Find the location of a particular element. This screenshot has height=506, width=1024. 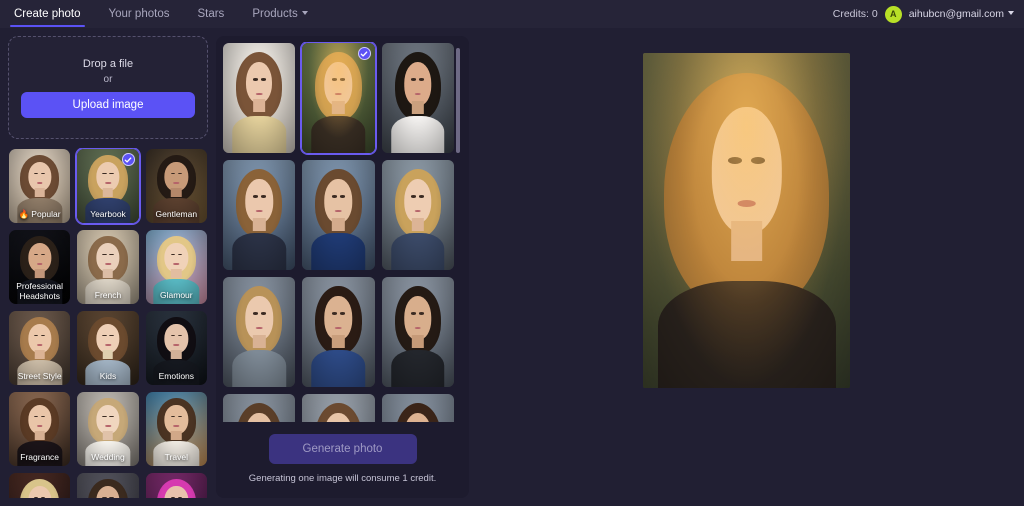

category-card-gentleman: Gentleman is located at coordinates (176, 186).